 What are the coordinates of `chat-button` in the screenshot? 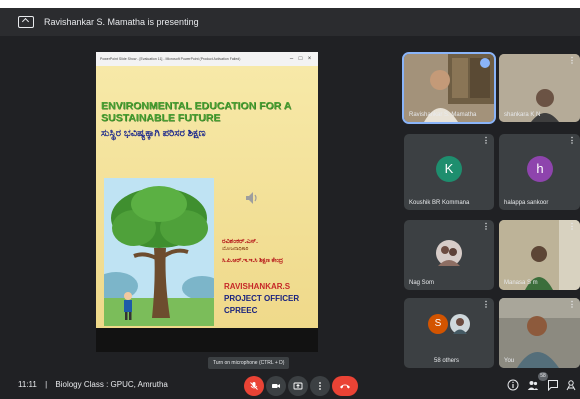 It's located at (553, 385).